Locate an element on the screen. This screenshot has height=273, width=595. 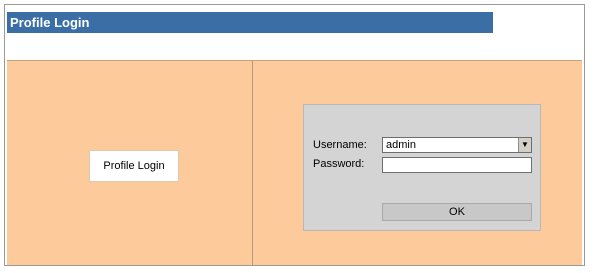
page-title: Profile Login is located at coordinates (250, 22).